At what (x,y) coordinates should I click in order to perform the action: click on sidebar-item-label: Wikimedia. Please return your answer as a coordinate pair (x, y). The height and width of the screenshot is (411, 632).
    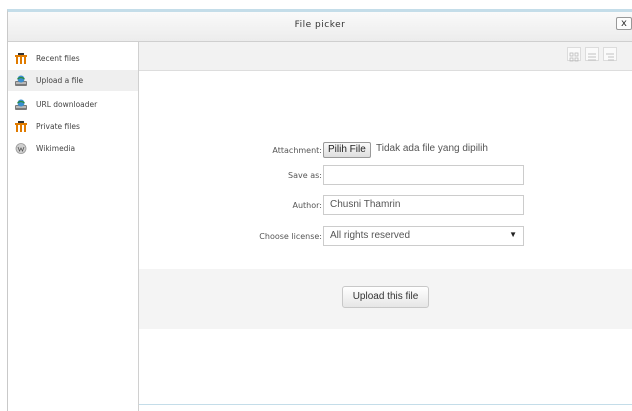
    Looking at the image, I should click on (56, 148).